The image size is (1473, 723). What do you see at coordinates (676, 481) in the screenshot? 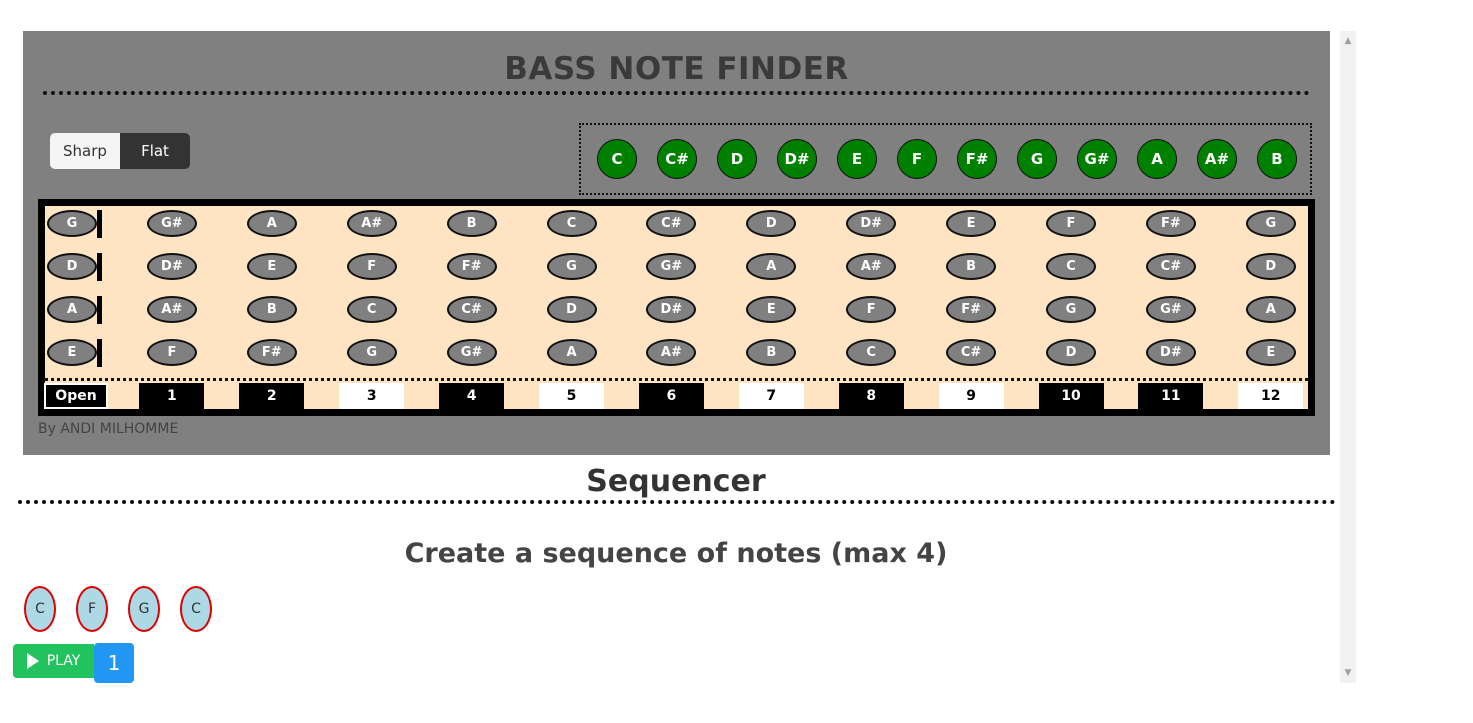
I see `sequencer-title: Sequencer` at bounding box center [676, 481].